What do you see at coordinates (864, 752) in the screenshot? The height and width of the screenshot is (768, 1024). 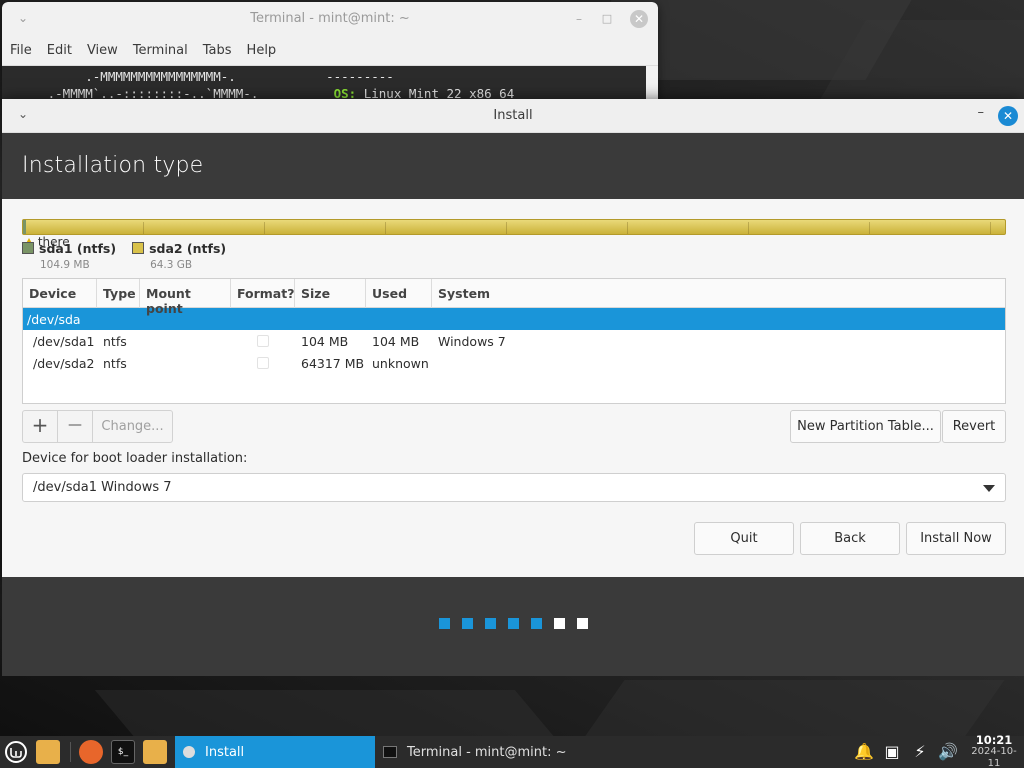 I see `notifications-bell-icon: 🔔` at bounding box center [864, 752].